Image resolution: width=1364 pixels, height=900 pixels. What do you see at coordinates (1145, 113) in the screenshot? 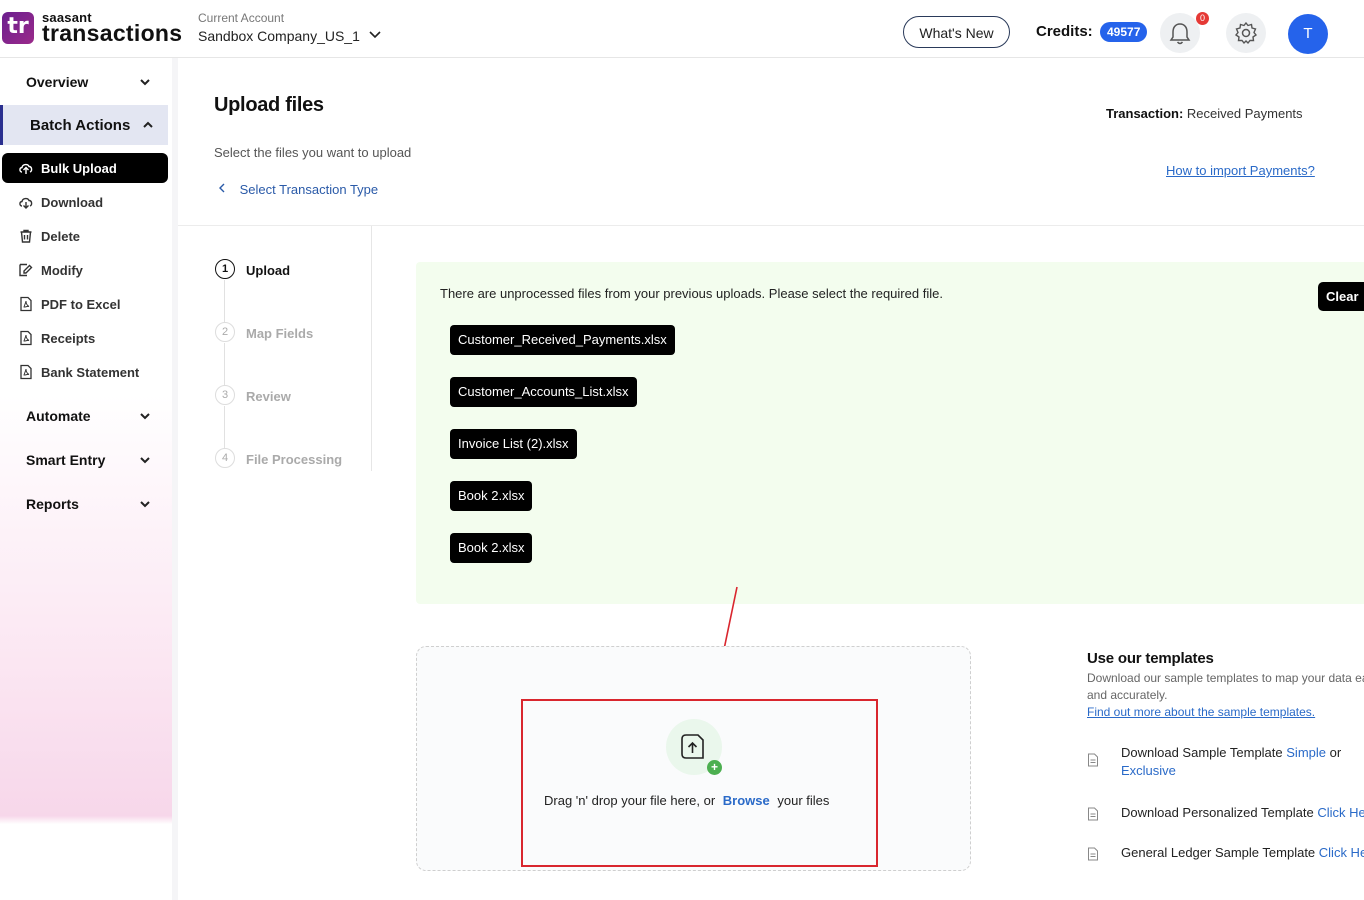
I see `transaction-label: Transaction:` at bounding box center [1145, 113].